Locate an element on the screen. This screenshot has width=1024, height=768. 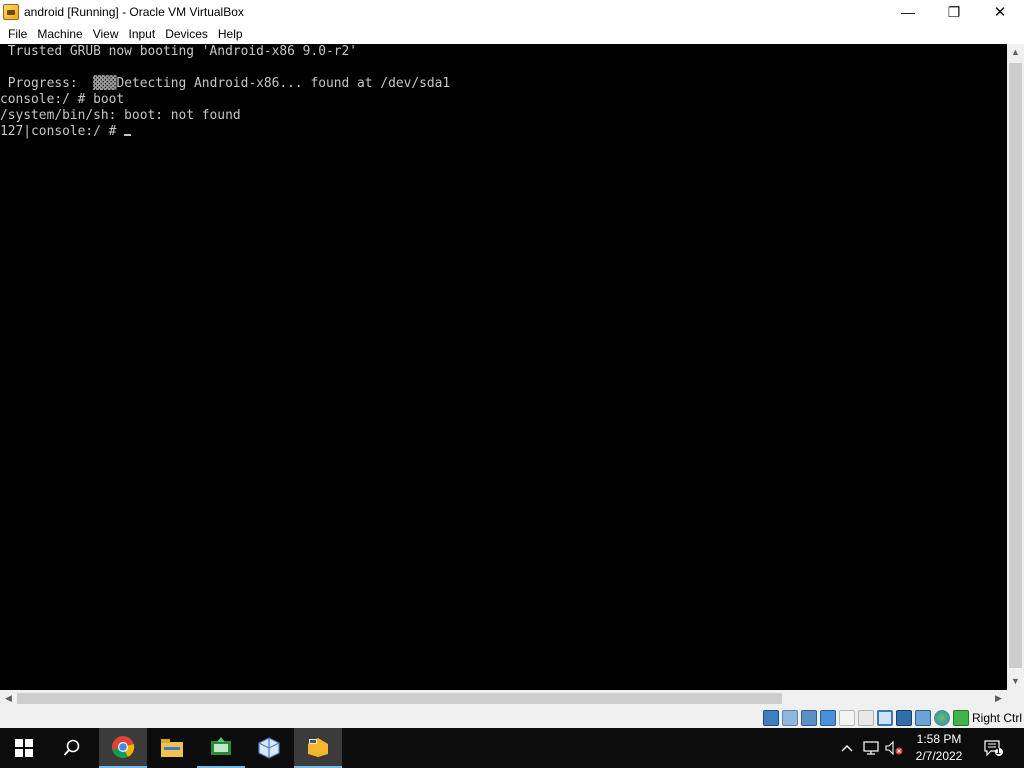
menu-devices: Devices is located at coordinates (186, 34).